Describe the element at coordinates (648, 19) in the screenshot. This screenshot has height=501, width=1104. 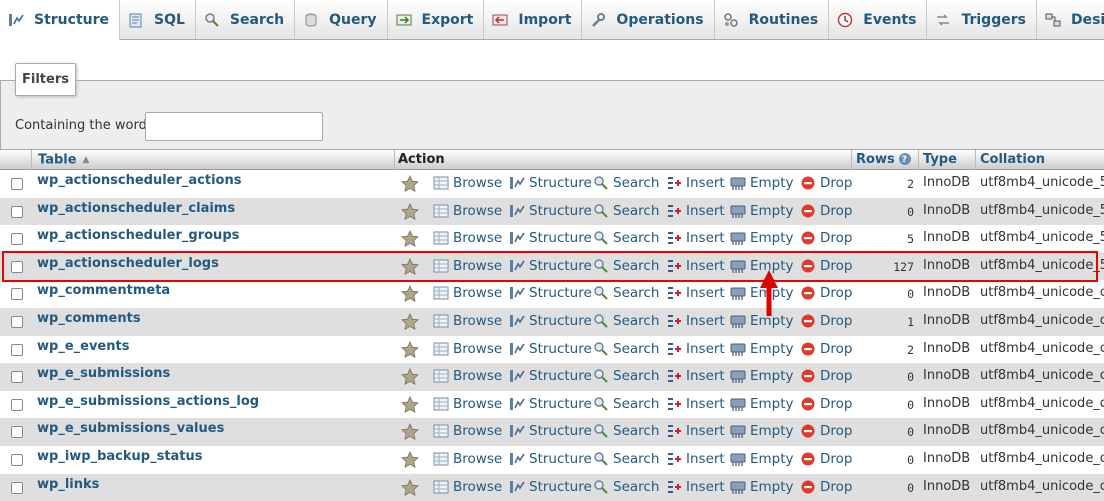
I see `tab-operations: Operations` at that location.